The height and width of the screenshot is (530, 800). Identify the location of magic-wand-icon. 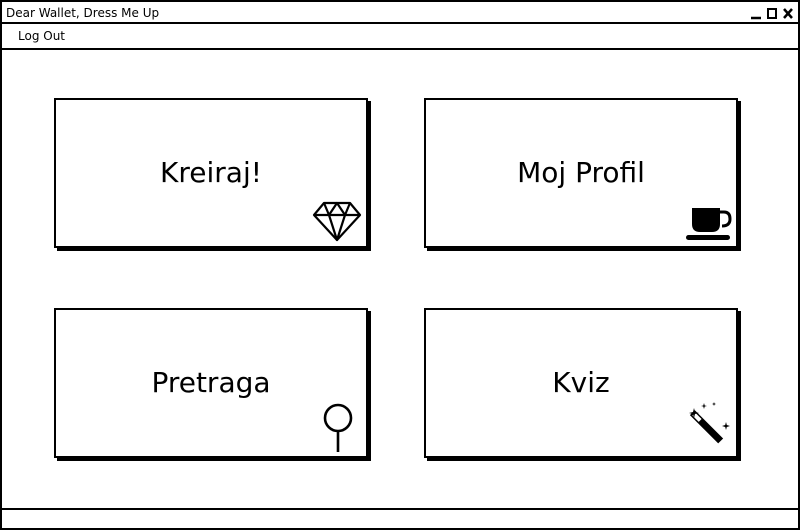
(709, 423).